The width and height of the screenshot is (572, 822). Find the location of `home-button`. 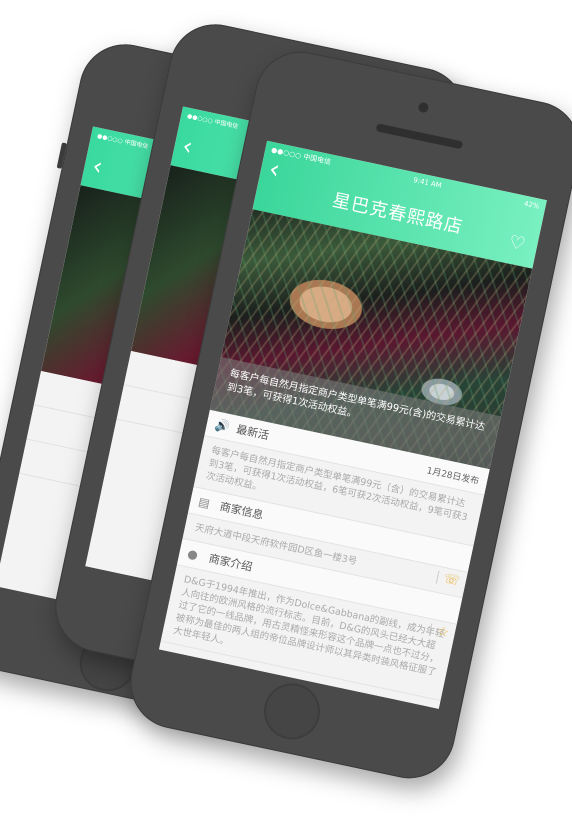

home-button is located at coordinates (292, 711).